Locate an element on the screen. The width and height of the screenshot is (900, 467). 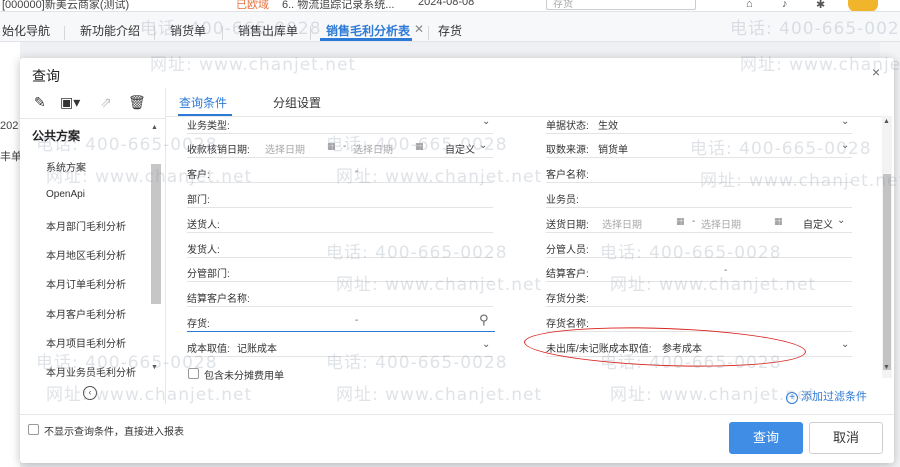
global-search-input: 存货 is located at coordinates (621, 5).